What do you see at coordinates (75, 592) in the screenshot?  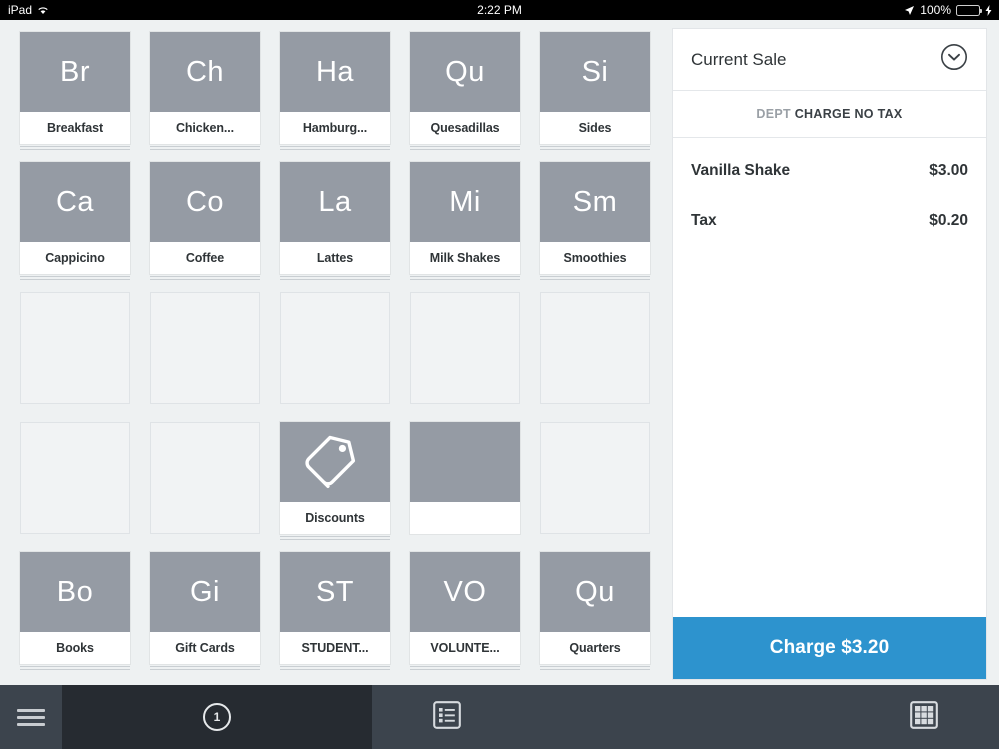 I see `tile-abbr: Bo` at bounding box center [75, 592].